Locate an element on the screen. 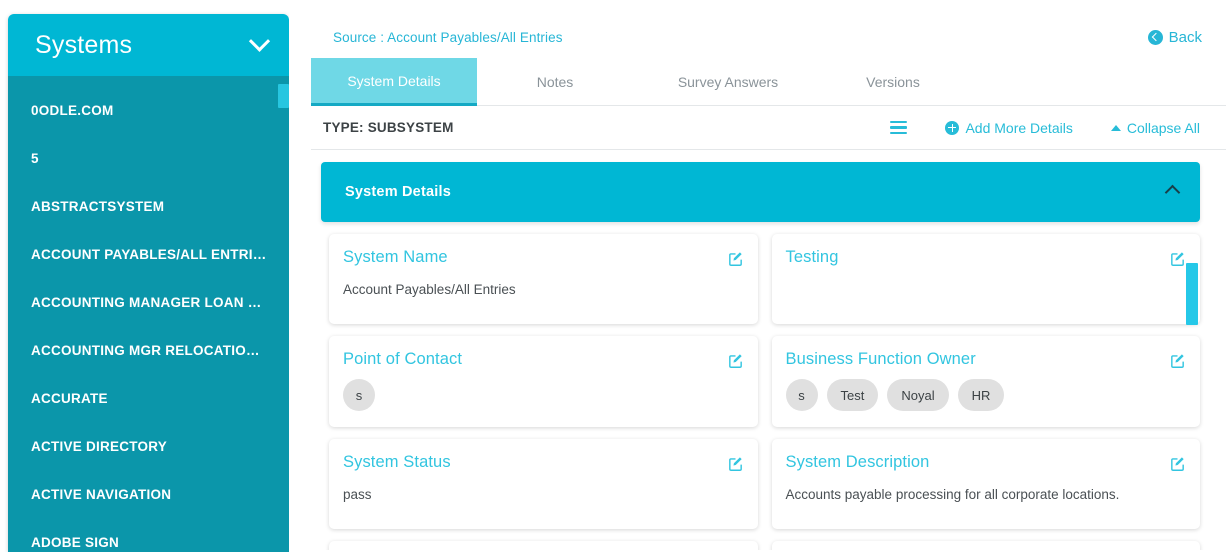  chip: HR is located at coordinates (981, 395).